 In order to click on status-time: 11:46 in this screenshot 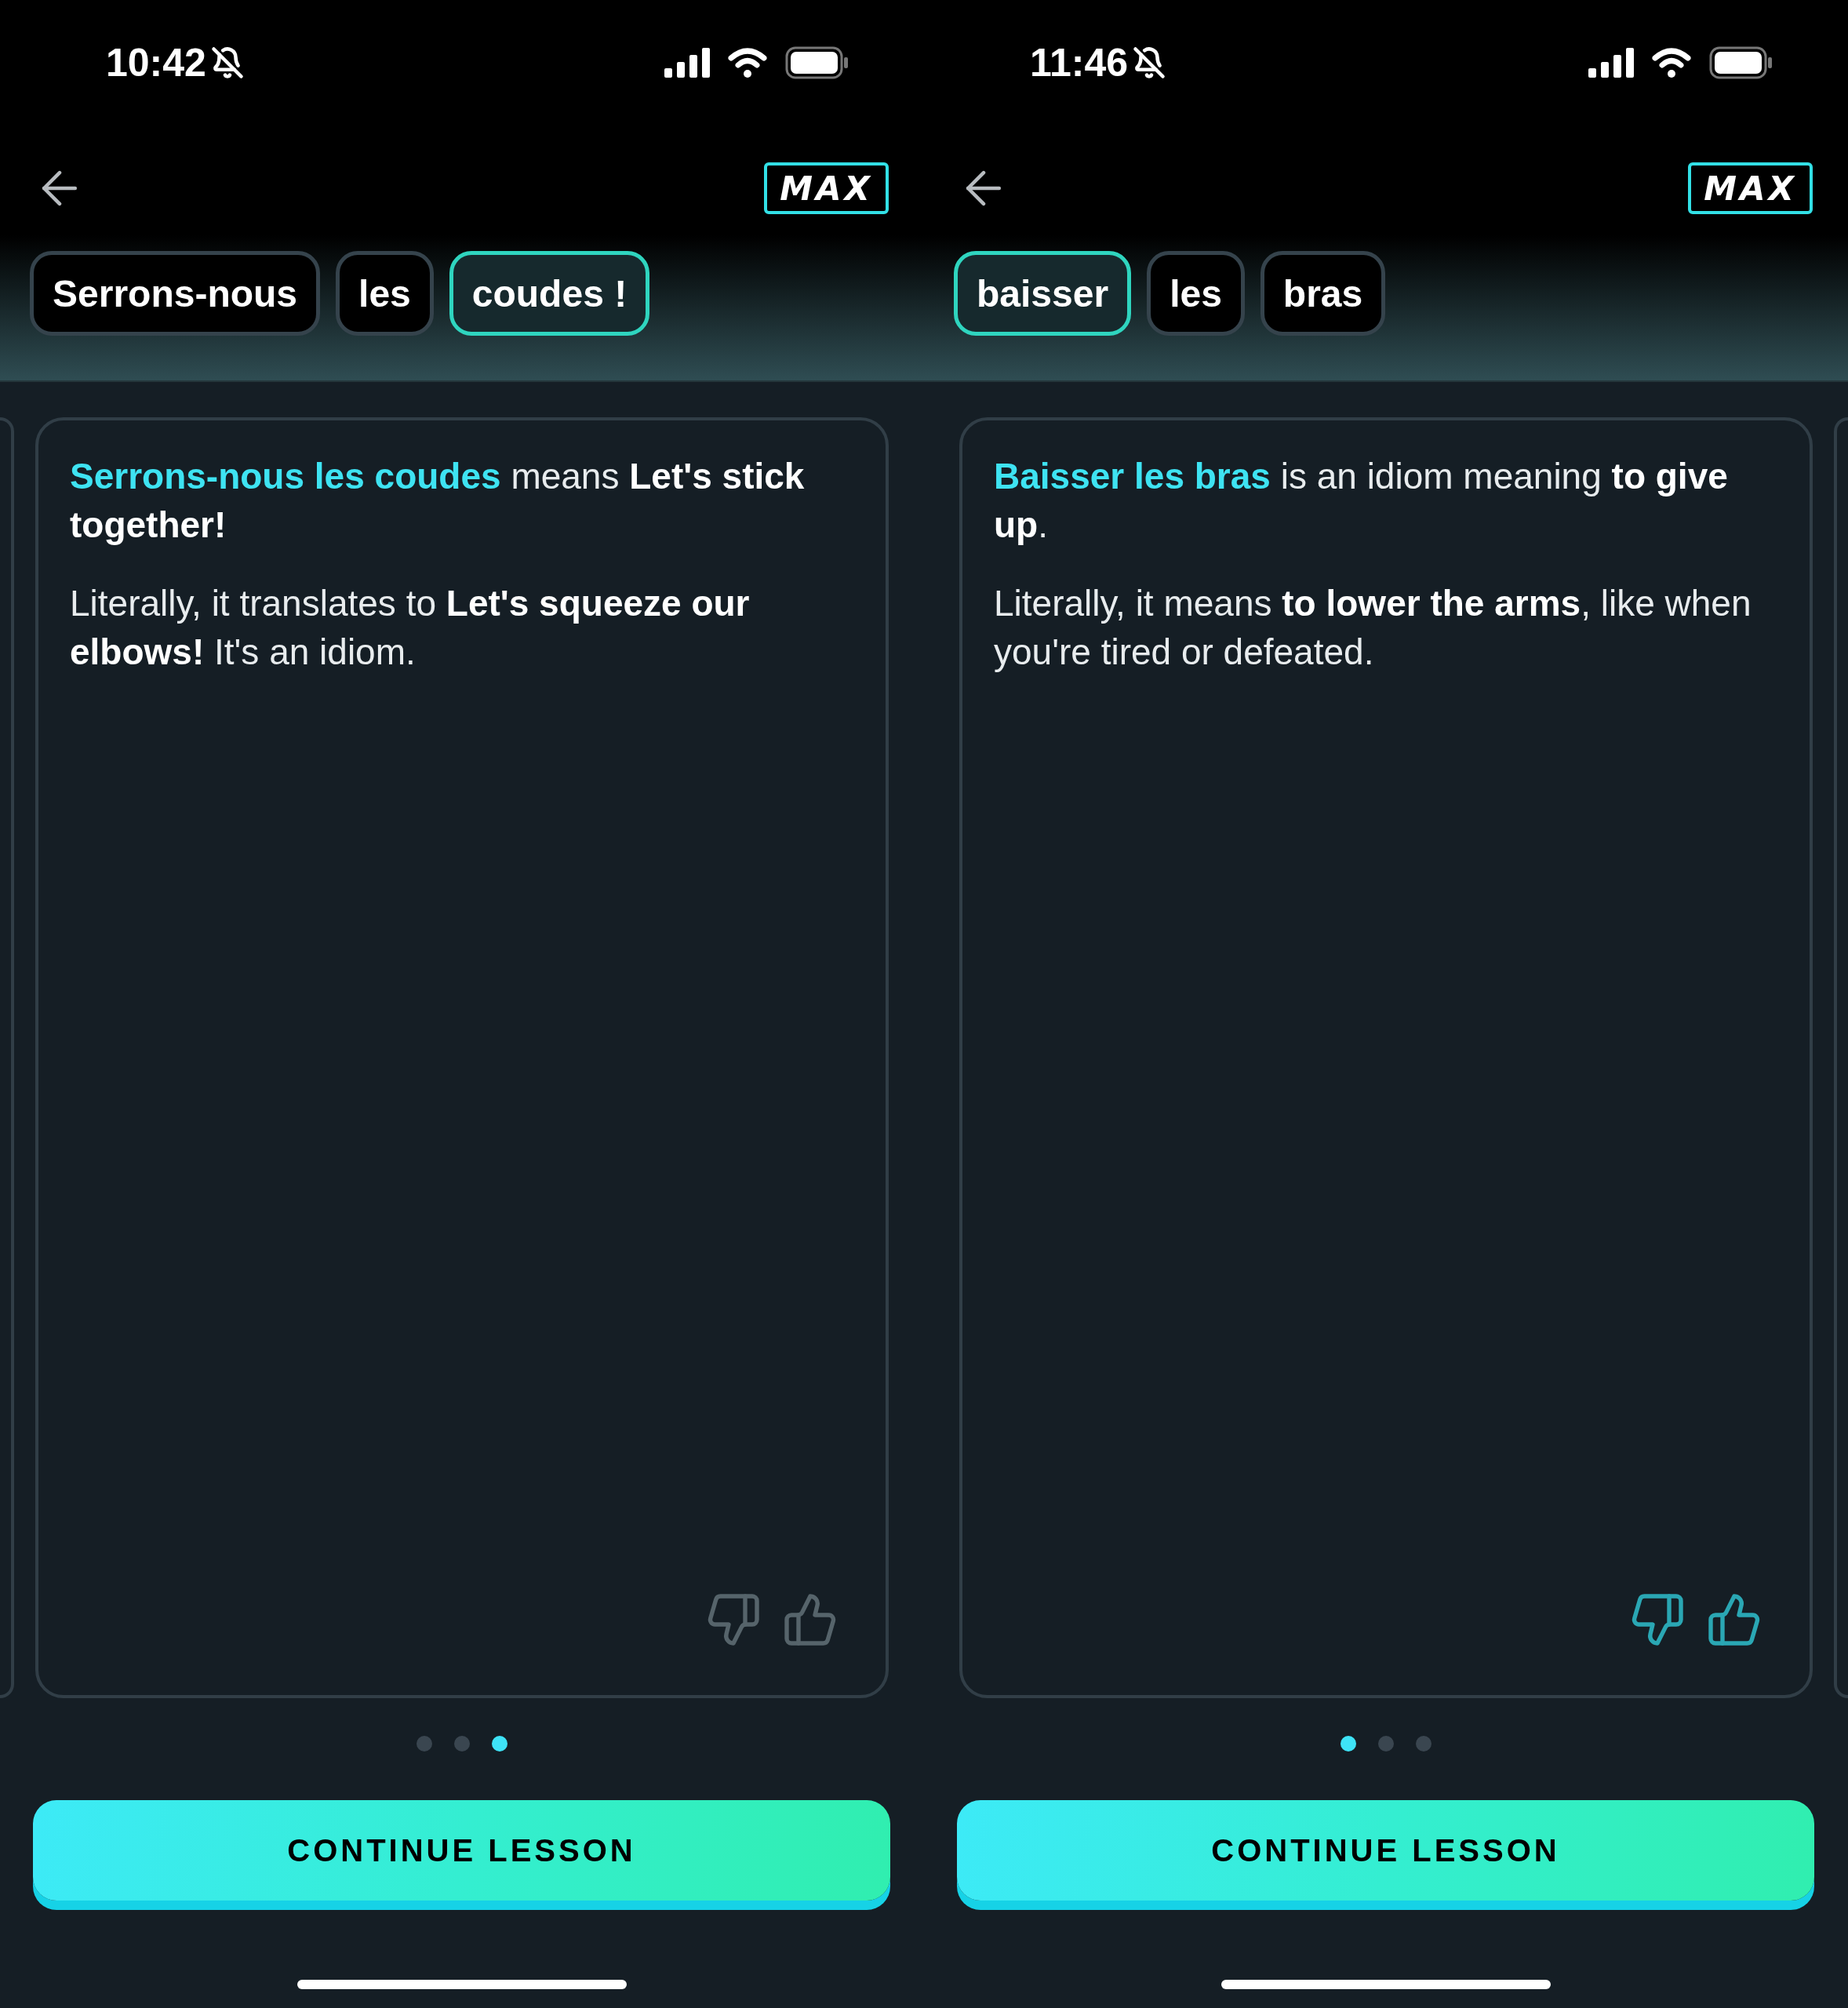, I will do `click(1079, 63)`.